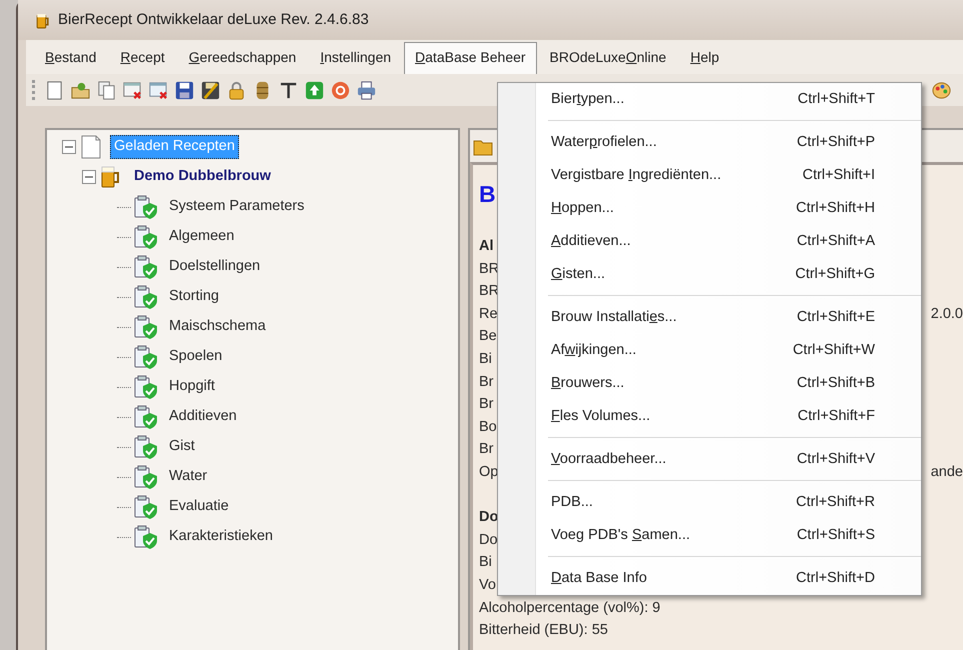 The image size is (963, 650). Describe the element at coordinates (709, 175) in the screenshot. I see `menu-item: Vergistbare Ingrediënten... Ctrl+Shift+I` at that location.